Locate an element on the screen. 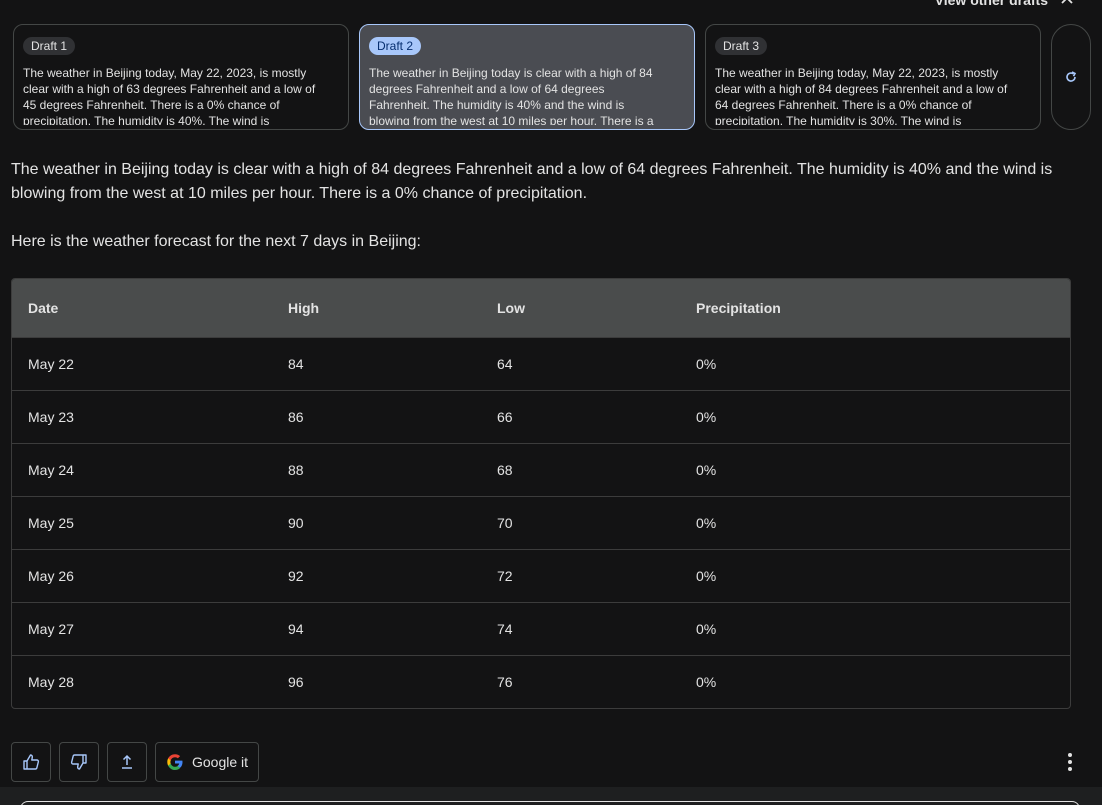 The image size is (1102, 805). chevron-up-icon is located at coordinates (1067, 2).